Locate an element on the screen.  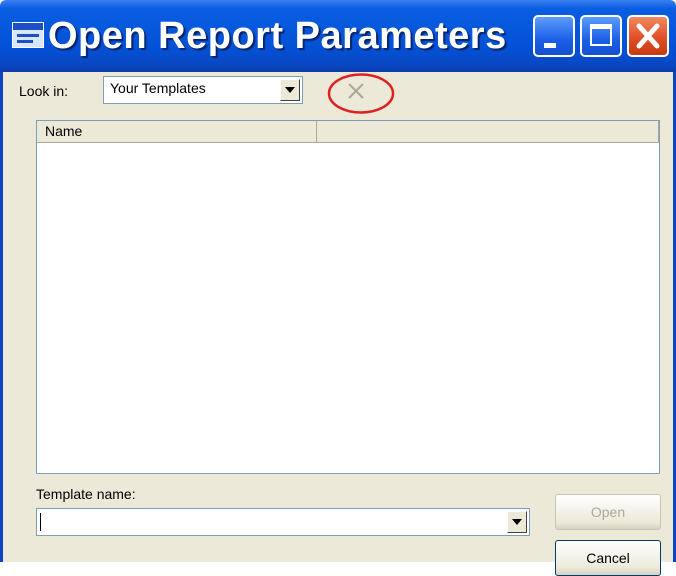
window-title: Open Report Parameters is located at coordinates (277, 36).